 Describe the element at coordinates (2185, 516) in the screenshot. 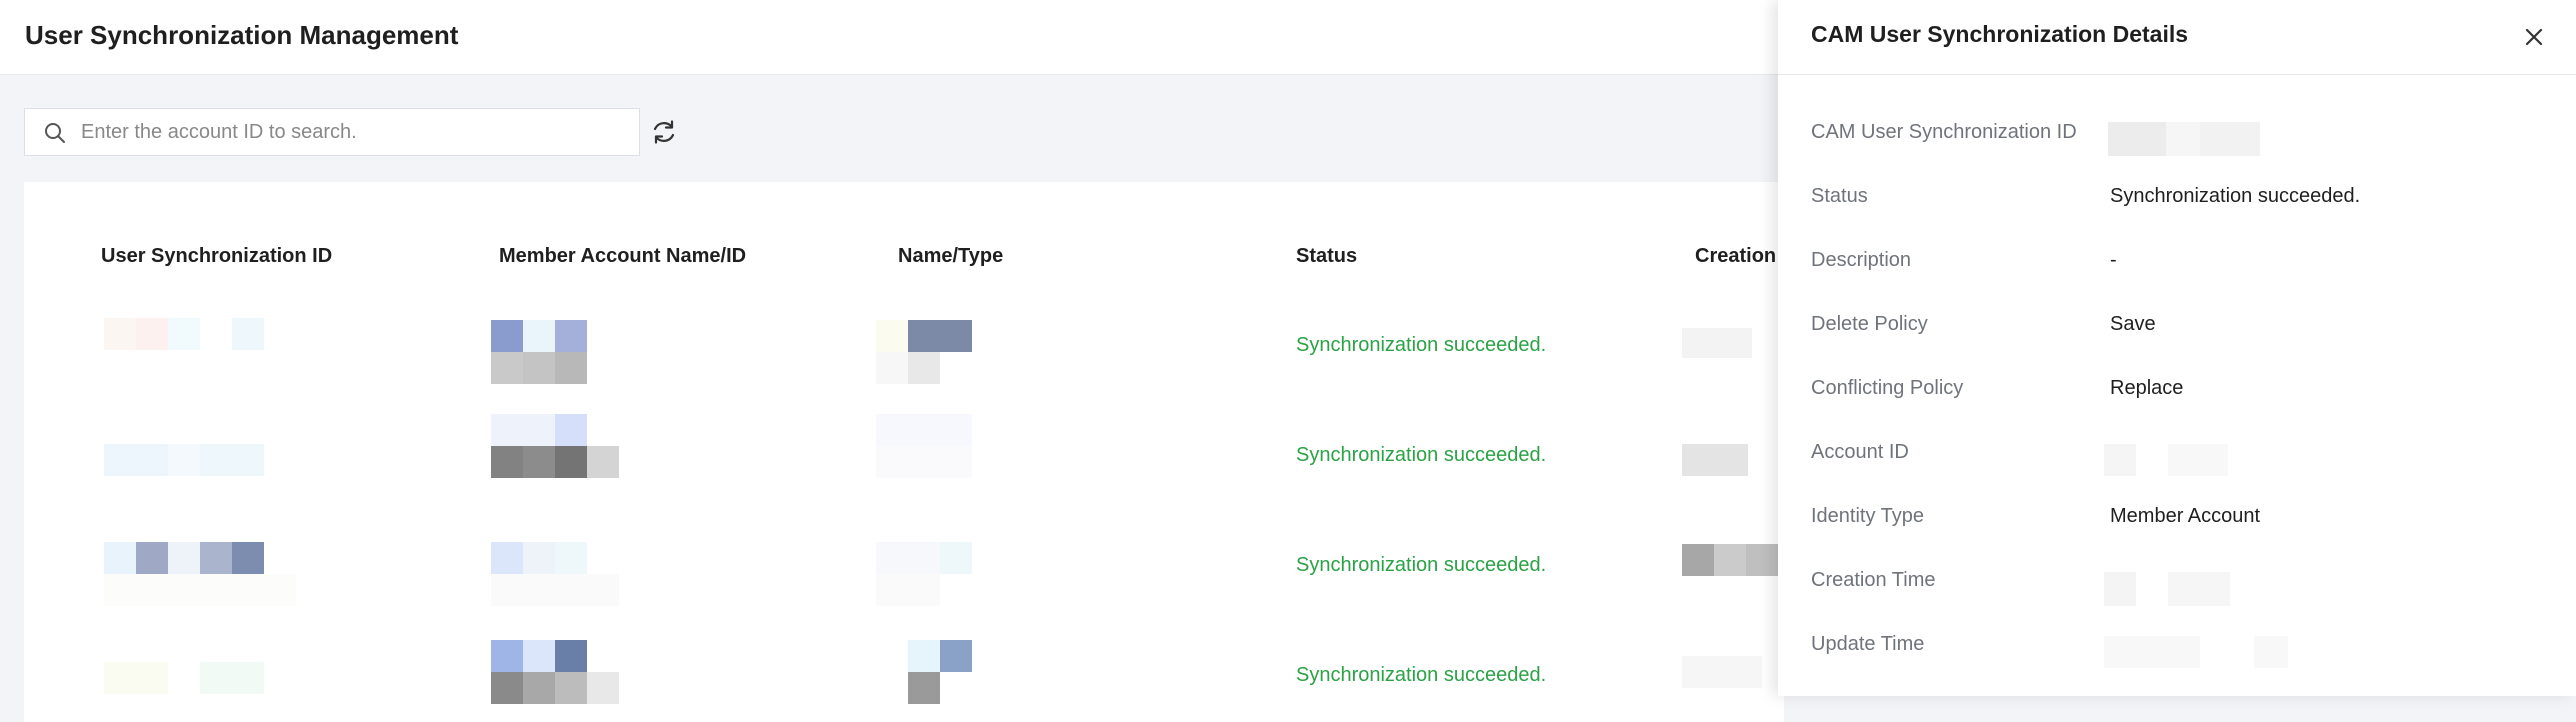

I see `field-value-identity-type: Member Account` at that location.